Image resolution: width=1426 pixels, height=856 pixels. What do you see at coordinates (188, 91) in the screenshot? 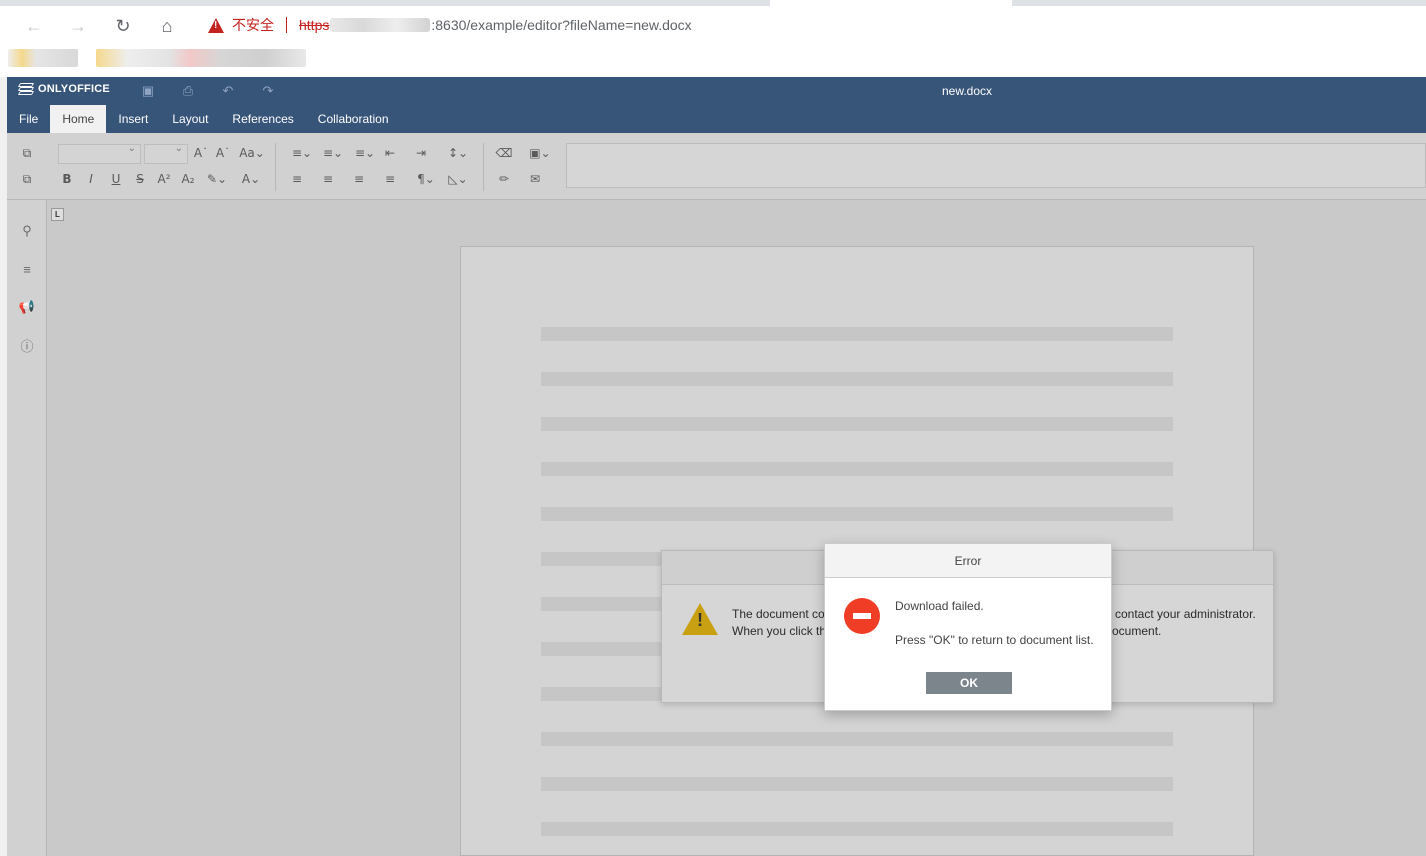
I see `print-icon: ⎙` at bounding box center [188, 91].